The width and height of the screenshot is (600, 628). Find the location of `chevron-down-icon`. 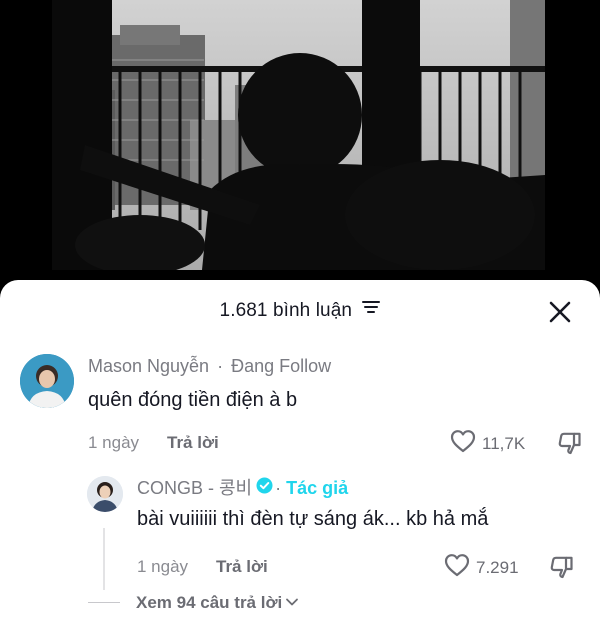

chevron-down-icon is located at coordinates (292, 602).